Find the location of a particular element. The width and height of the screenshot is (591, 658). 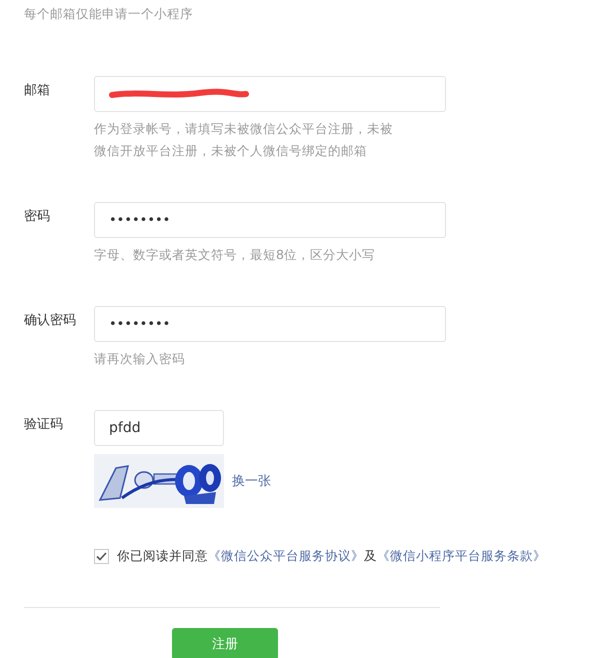

captcha-field: pfdd is located at coordinates (159, 428).